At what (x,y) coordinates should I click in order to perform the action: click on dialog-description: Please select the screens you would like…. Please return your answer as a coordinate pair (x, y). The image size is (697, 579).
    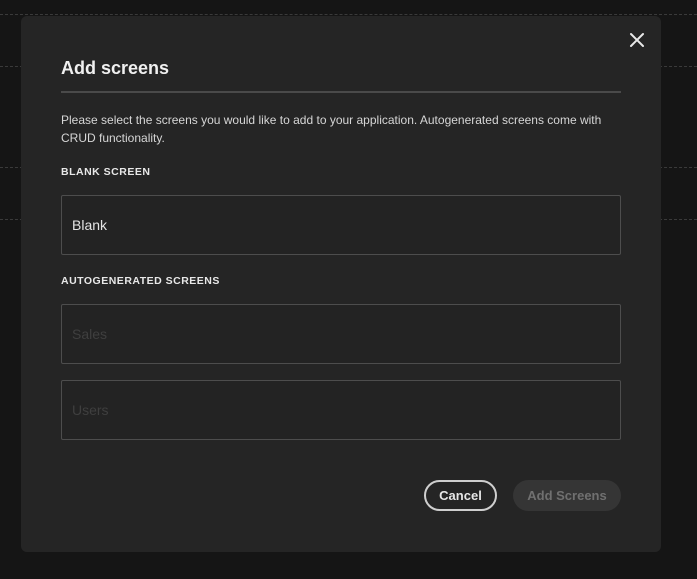
    Looking at the image, I should click on (331, 129).